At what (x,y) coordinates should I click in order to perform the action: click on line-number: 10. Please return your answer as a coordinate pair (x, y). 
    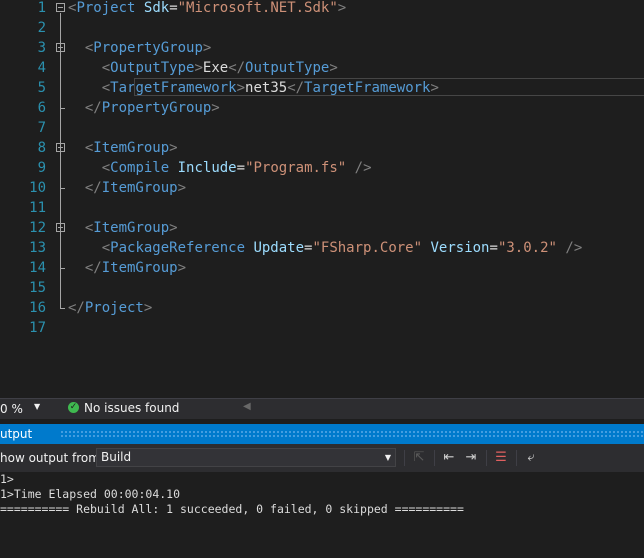
    Looking at the image, I should click on (37, 188).